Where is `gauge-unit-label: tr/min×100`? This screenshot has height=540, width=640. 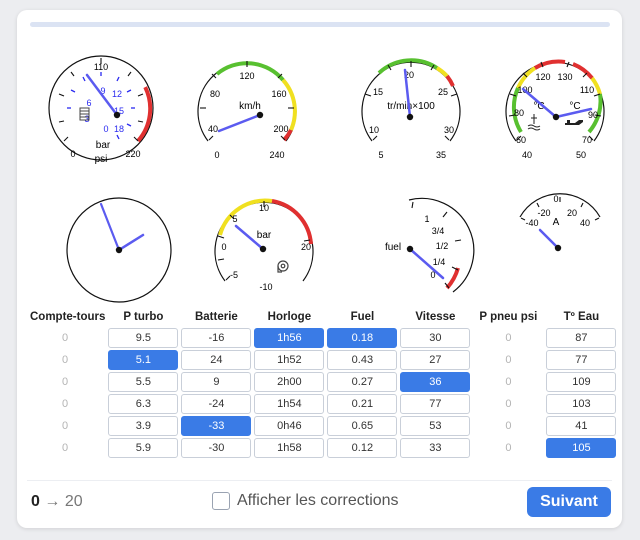
gauge-unit-label: tr/min×100 is located at coordinates (411, 106).